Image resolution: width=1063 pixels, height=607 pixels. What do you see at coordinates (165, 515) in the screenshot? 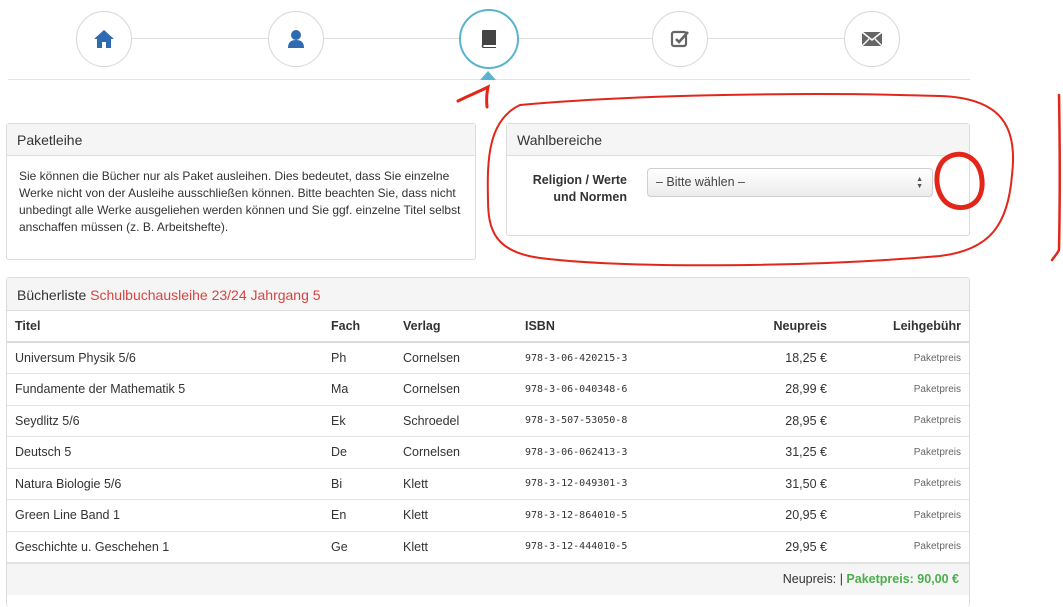
I see `book-title: Green Line Band 1` at bounding box center [165, 515].